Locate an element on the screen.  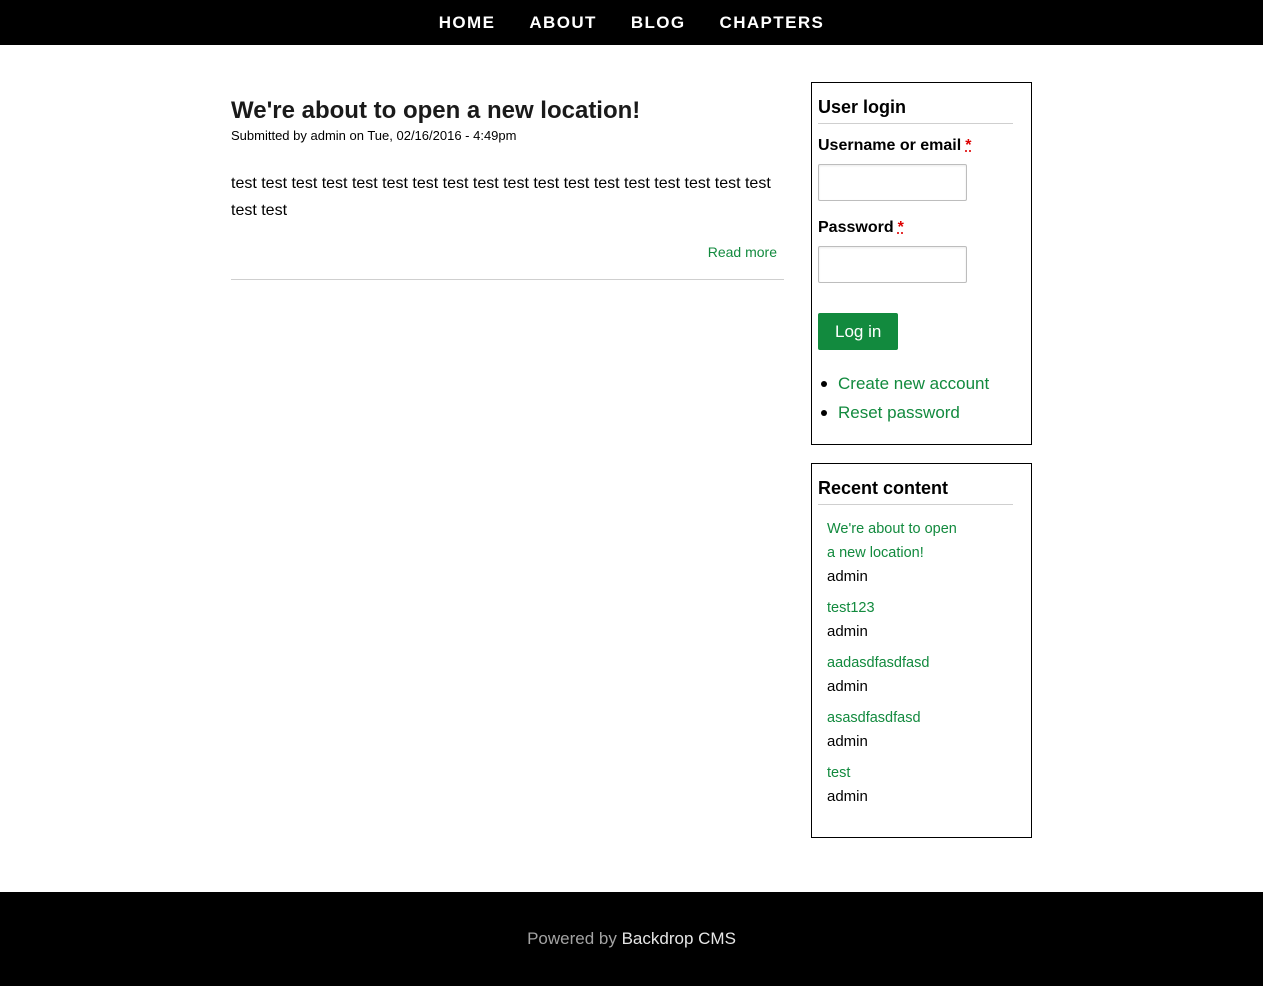
password-input is located at coordinates (892, 264).